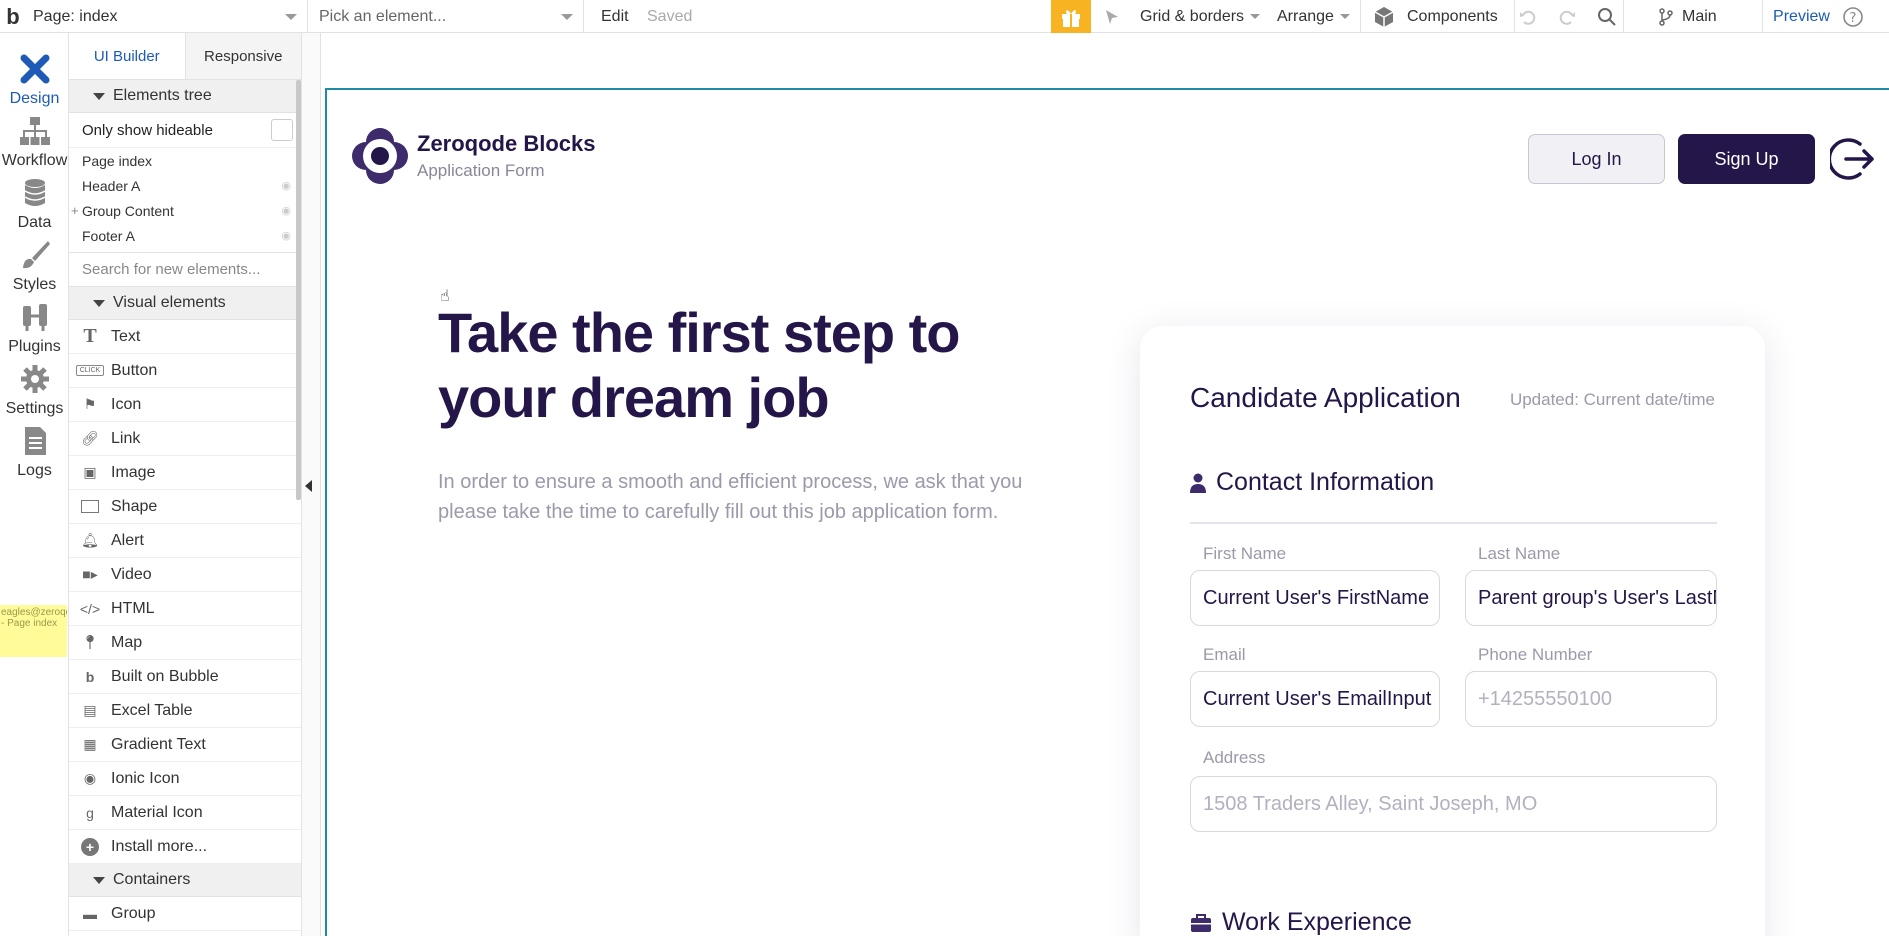 The height and width of the screenshot is (936, 1889). I want to click on element-ionic-icon: ◉ Ionic Icon, so click(185, 779).